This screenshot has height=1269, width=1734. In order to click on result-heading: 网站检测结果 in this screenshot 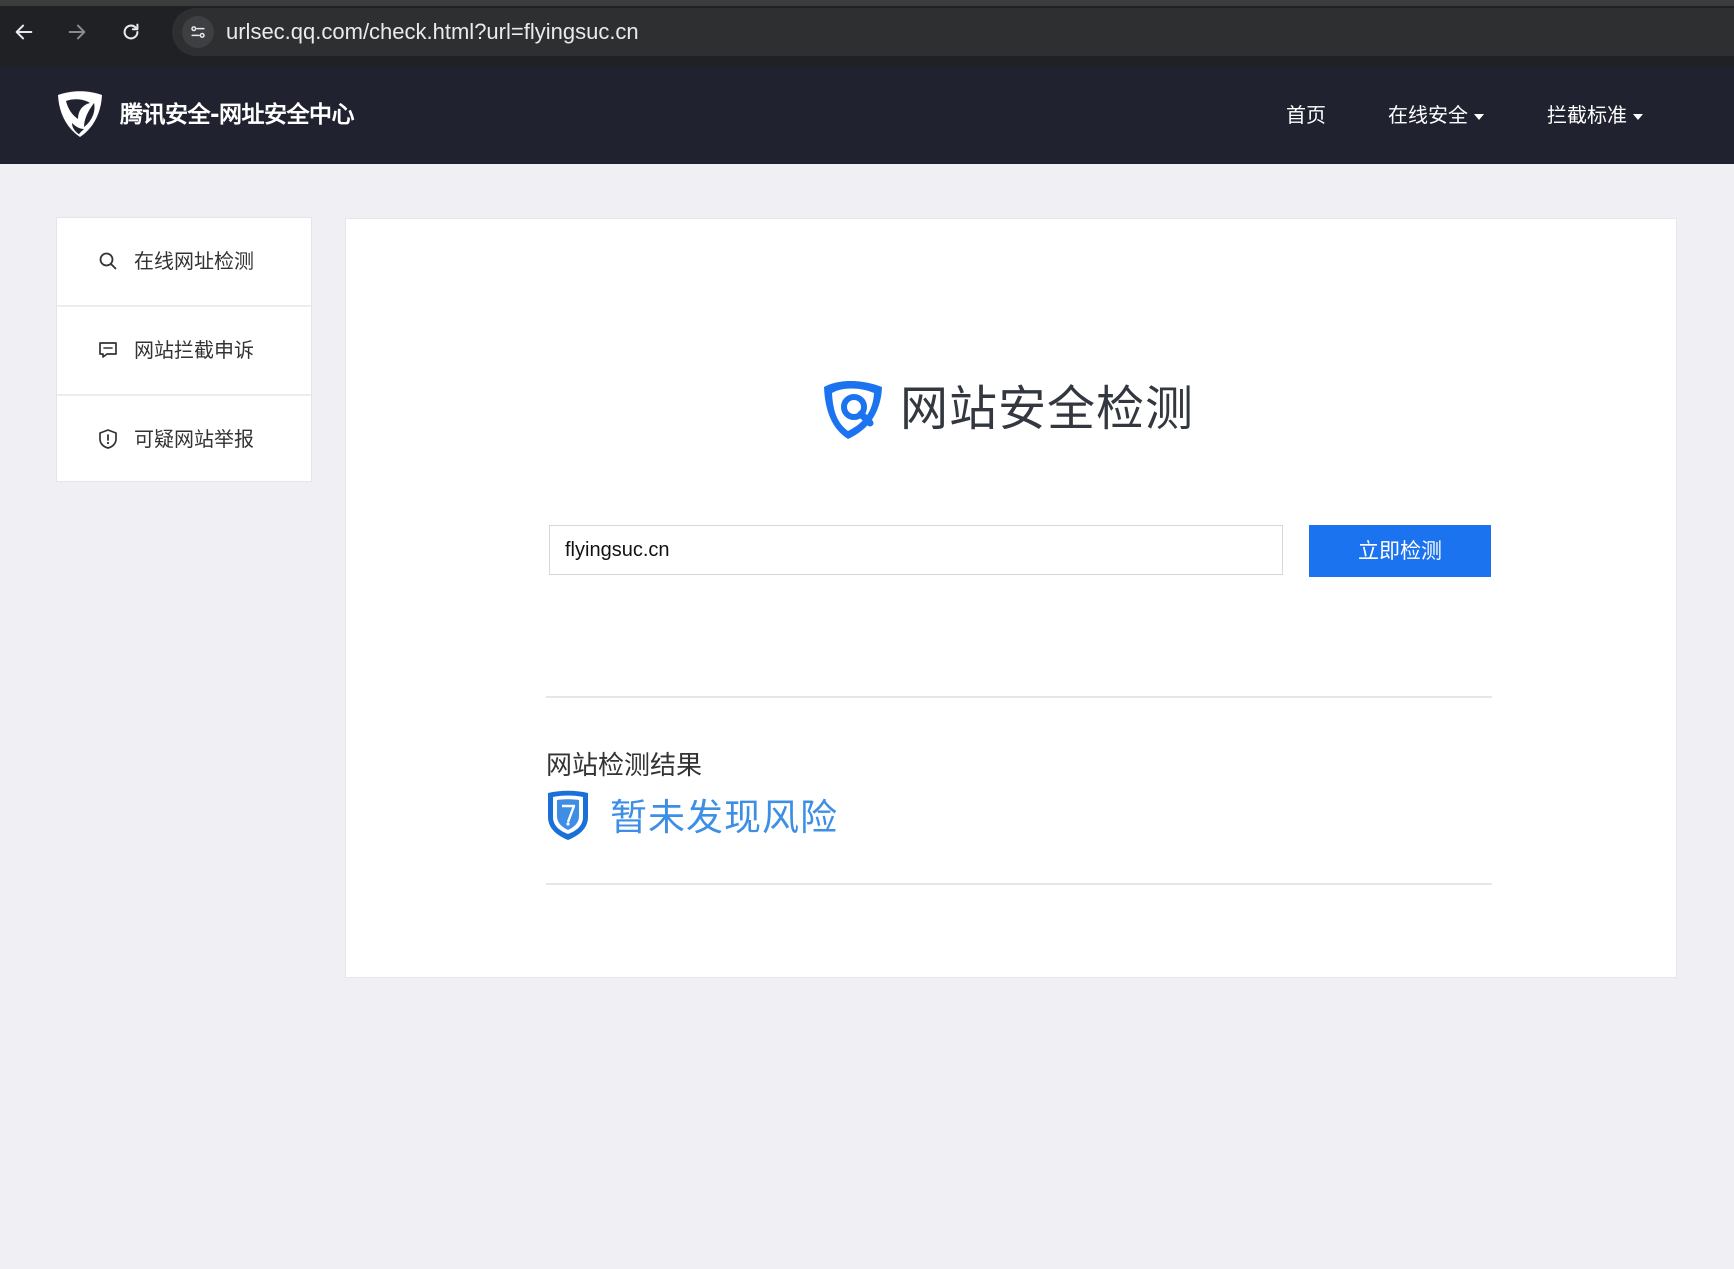, I will do `click(624, 766)`.